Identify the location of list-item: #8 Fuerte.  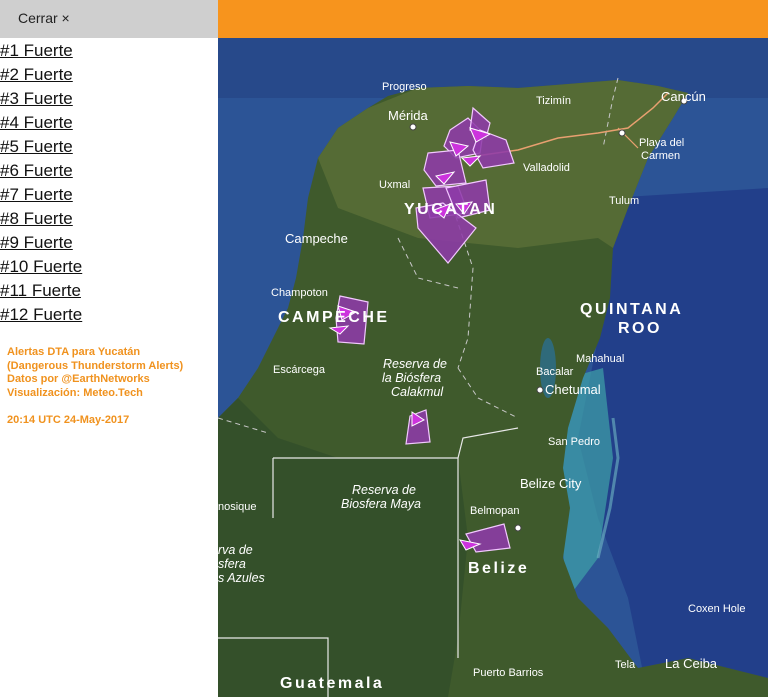
(41, 220).